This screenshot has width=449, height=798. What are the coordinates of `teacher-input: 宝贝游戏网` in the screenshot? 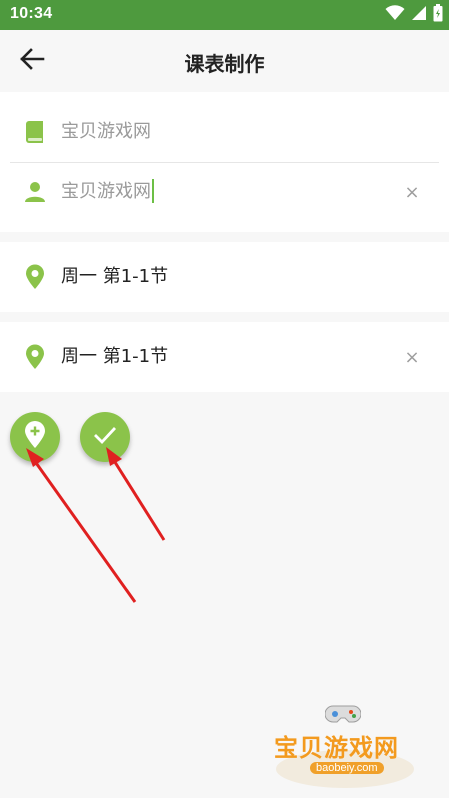 It's located at (107, 192).